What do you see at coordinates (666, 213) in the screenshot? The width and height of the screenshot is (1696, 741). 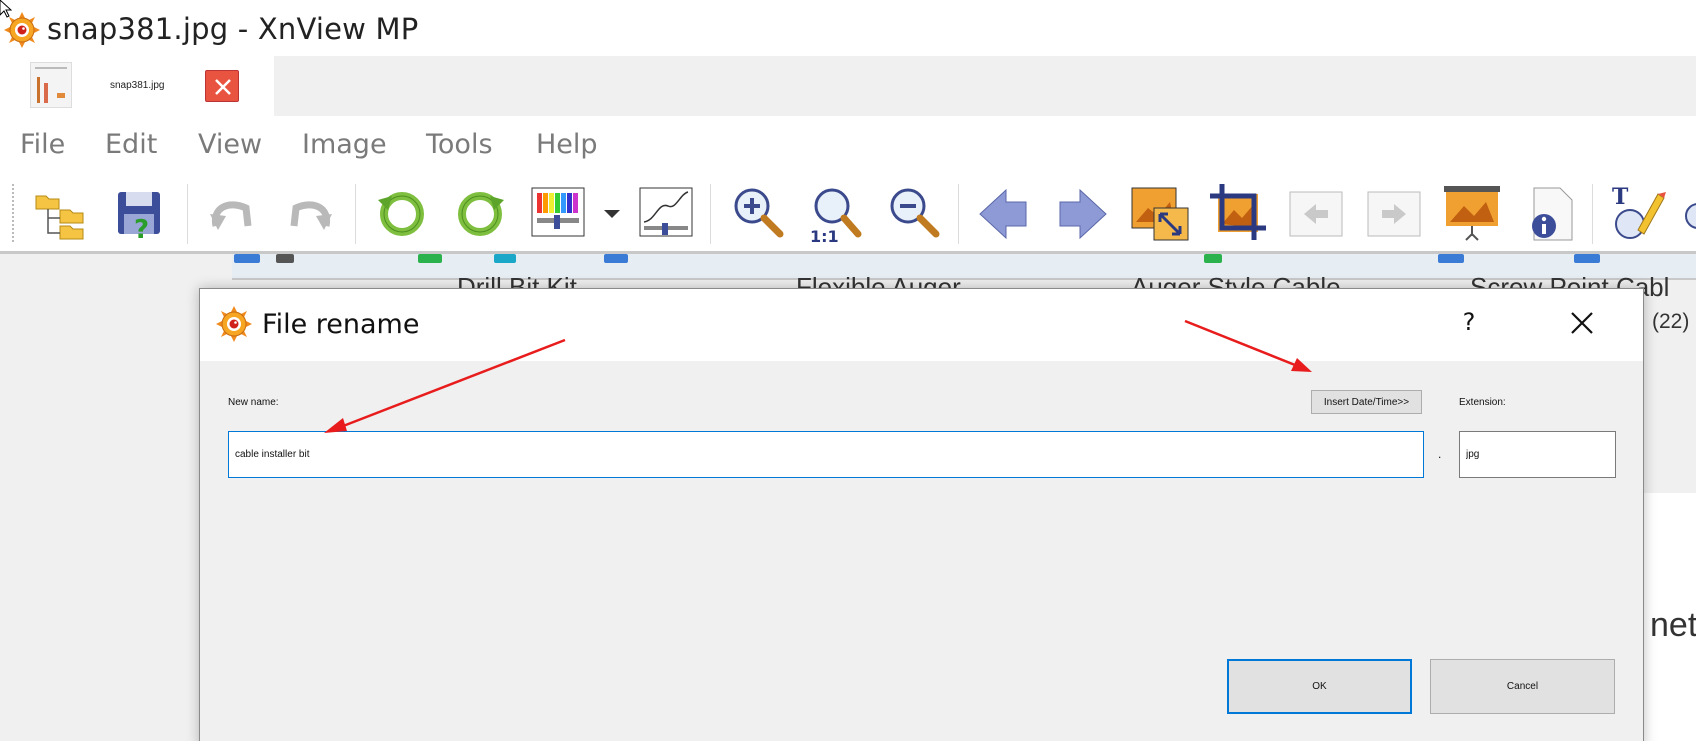 I see `curves-icon` at bounding box center [666, 213].